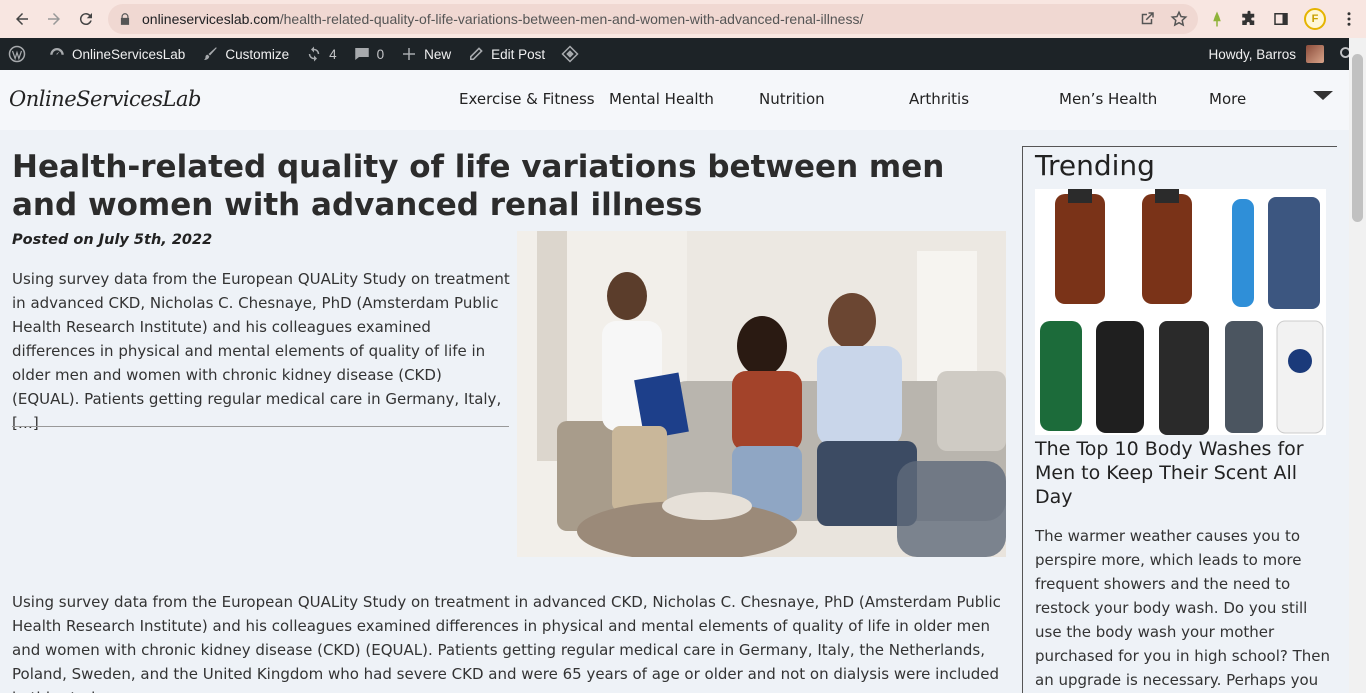  I want to click on dashboard-icon, so click(57, 51).